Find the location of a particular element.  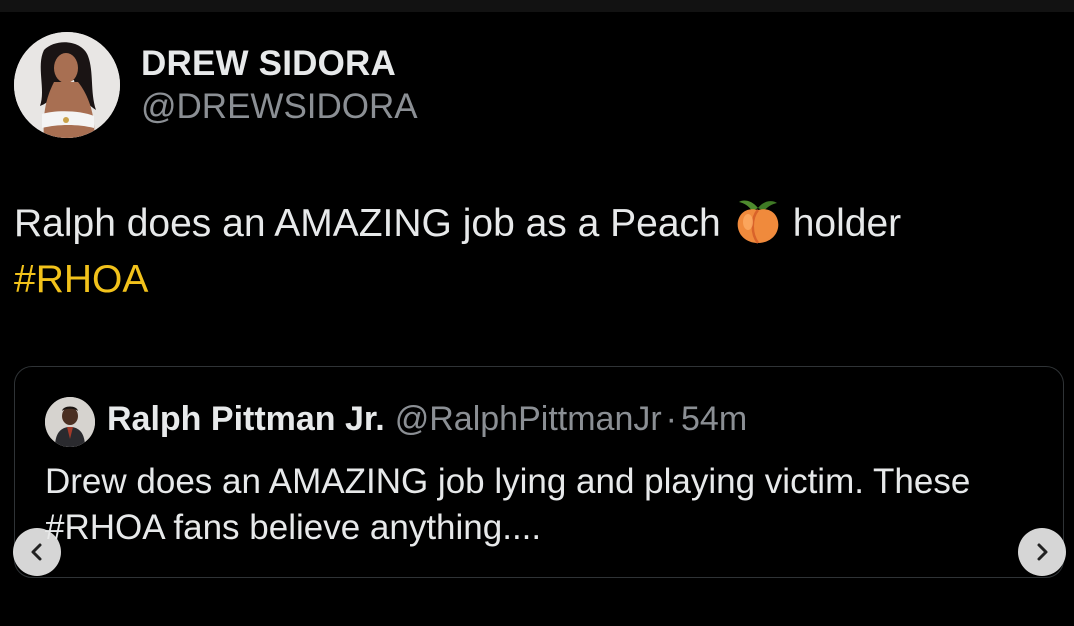

quoted-author-avatar-image is located at coordinates (70, 422).